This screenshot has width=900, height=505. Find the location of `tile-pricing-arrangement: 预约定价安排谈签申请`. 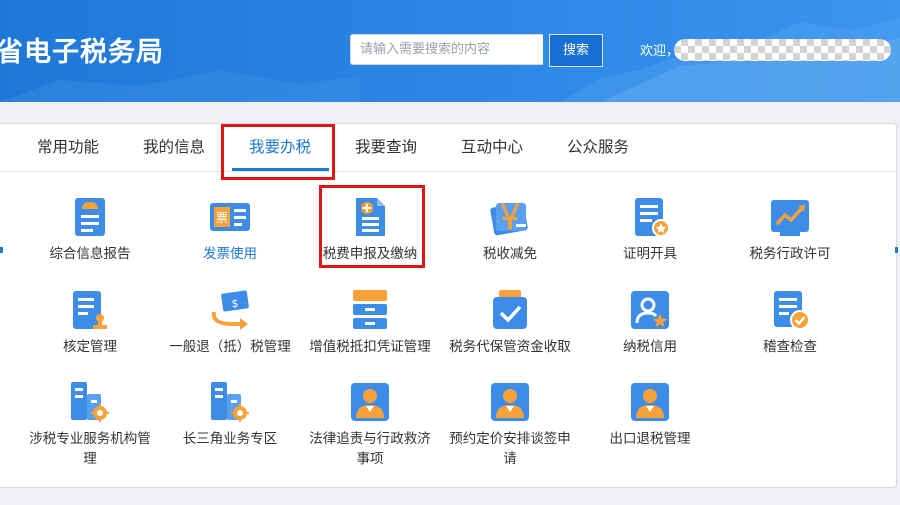

tile-pricing-arrangement: 预约定价安排谈签申请 is located at coordinates (510, 424).